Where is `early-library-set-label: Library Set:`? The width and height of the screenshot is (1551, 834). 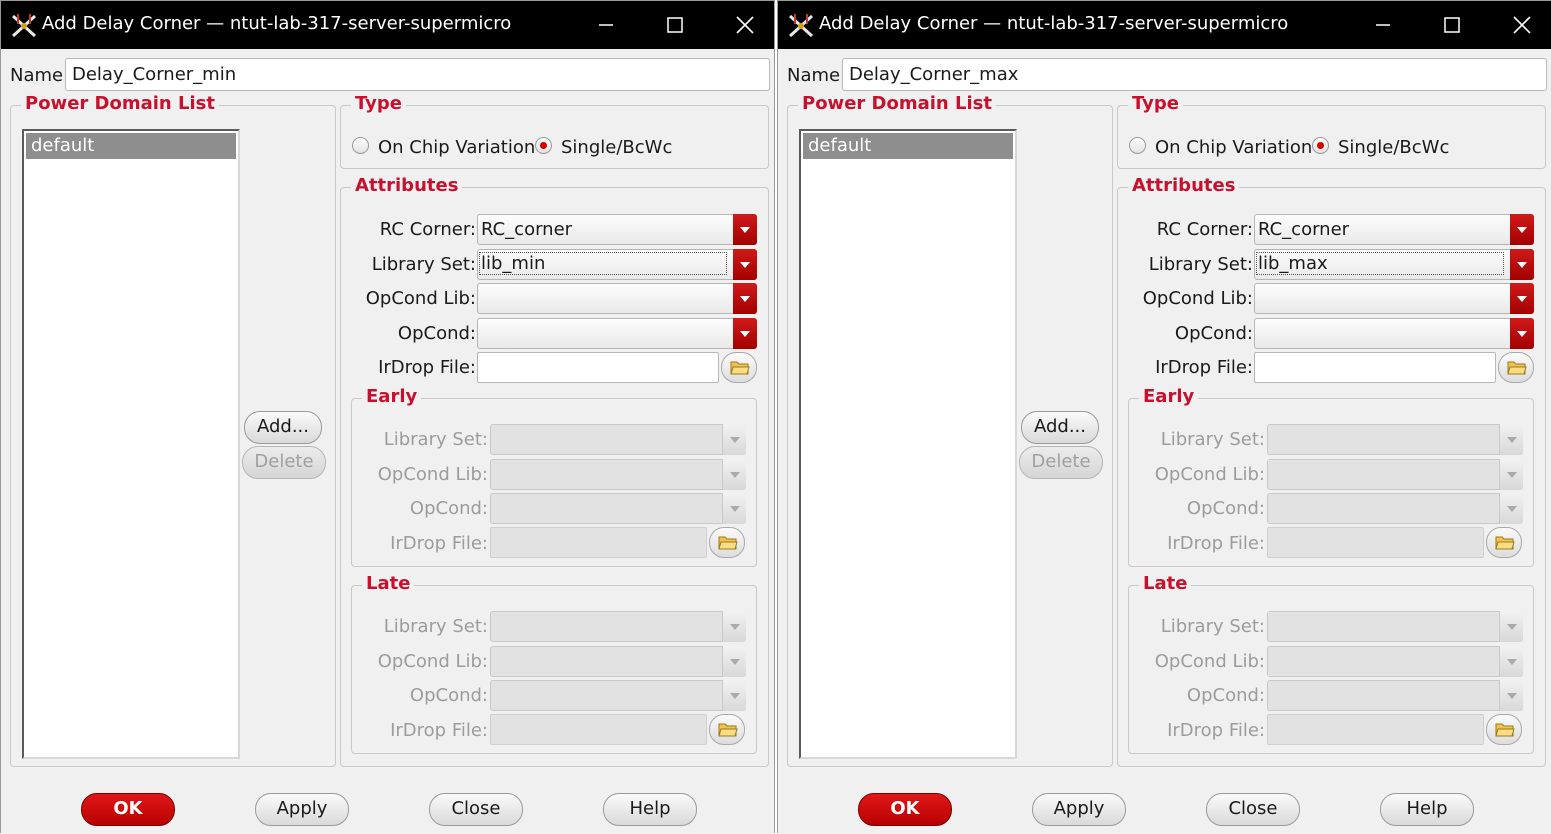 early-library-set-label: Library Set: is located at coordinates (1212, 439).